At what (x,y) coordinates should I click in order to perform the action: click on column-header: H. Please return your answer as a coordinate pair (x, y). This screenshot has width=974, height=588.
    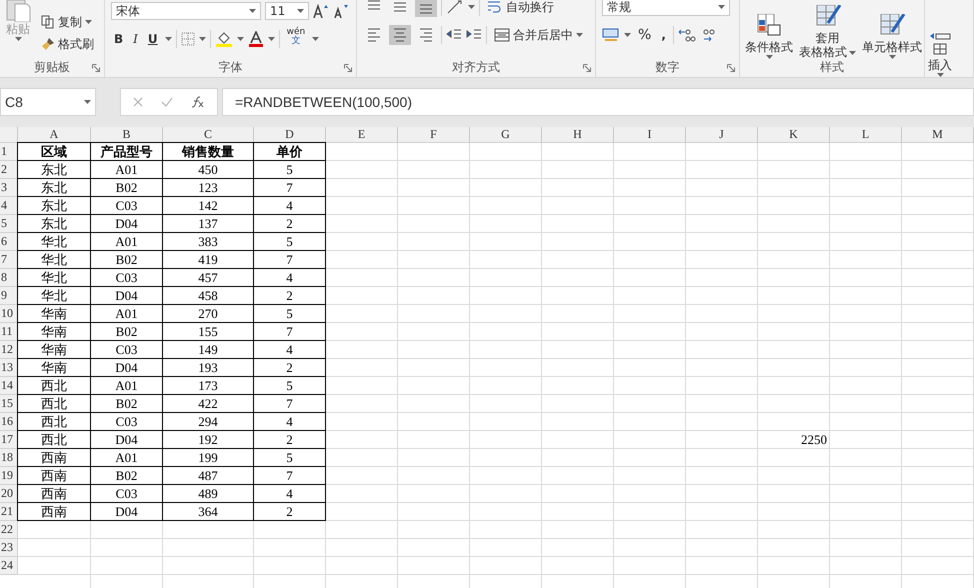
    Looking at the image, I should click on (578, 135).